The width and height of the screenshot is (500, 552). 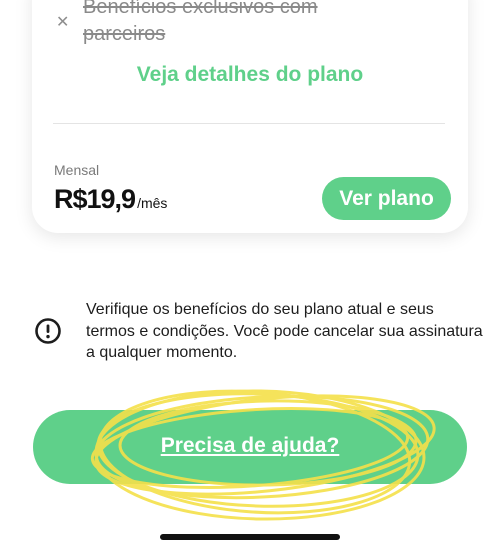 I want to click on price: R$19,9/mês, so click(x=110, y=199).